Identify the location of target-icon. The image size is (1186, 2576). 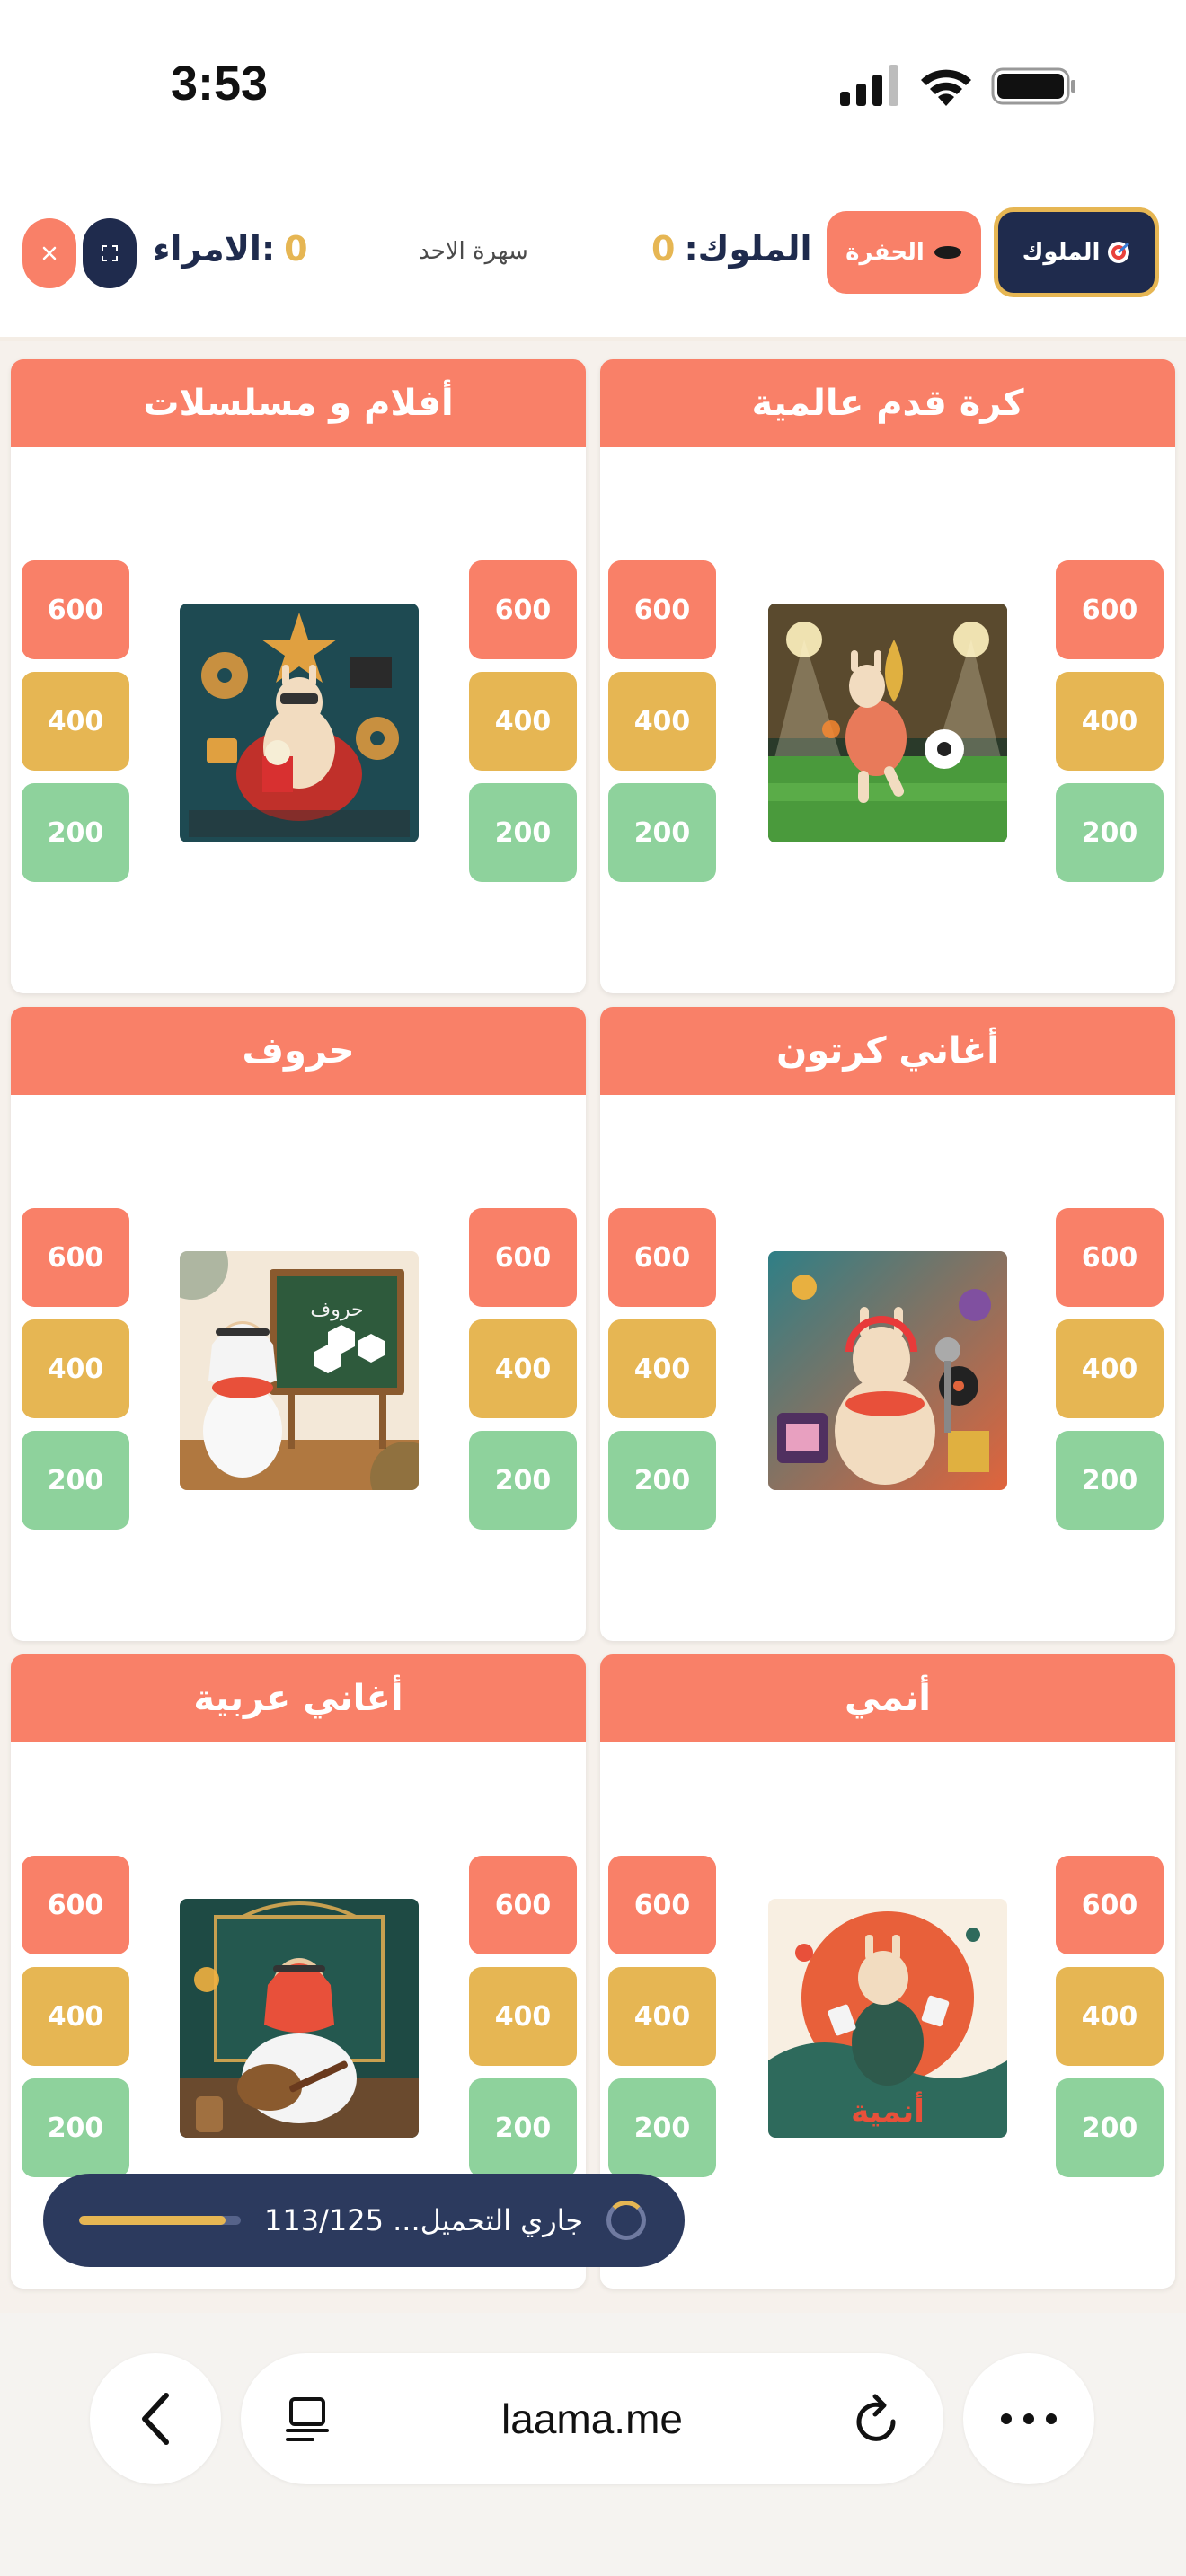
(1119, 252).